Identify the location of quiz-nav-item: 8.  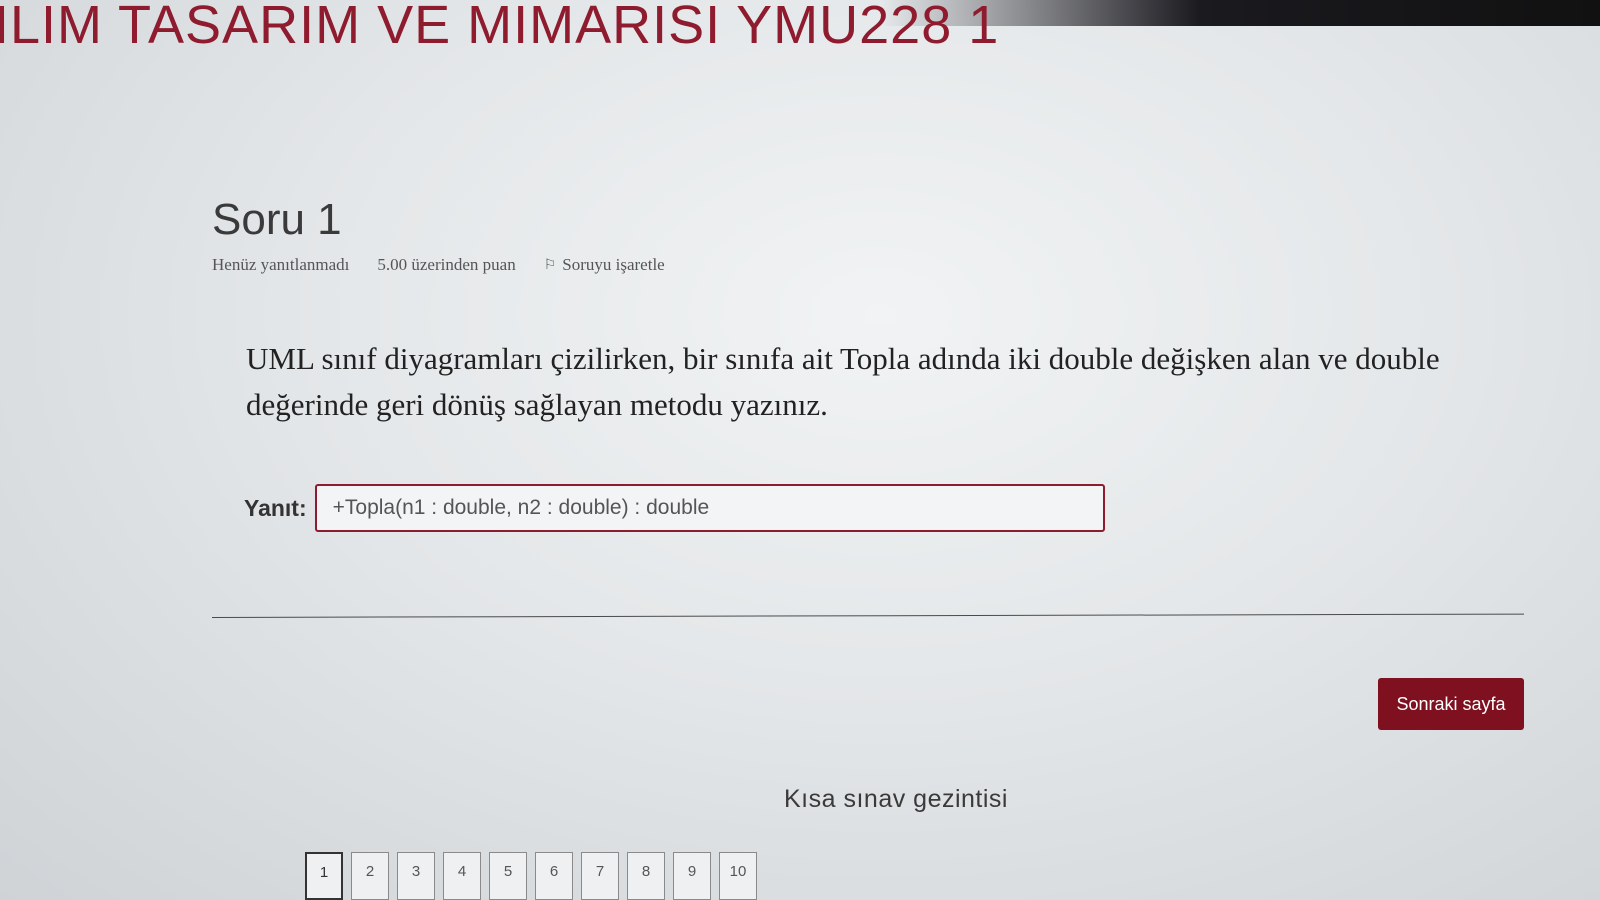
(646, 876).